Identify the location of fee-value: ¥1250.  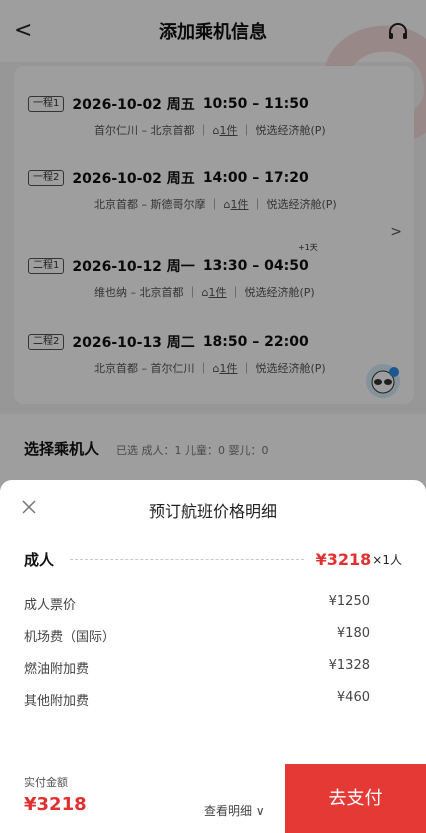
(349, 601).